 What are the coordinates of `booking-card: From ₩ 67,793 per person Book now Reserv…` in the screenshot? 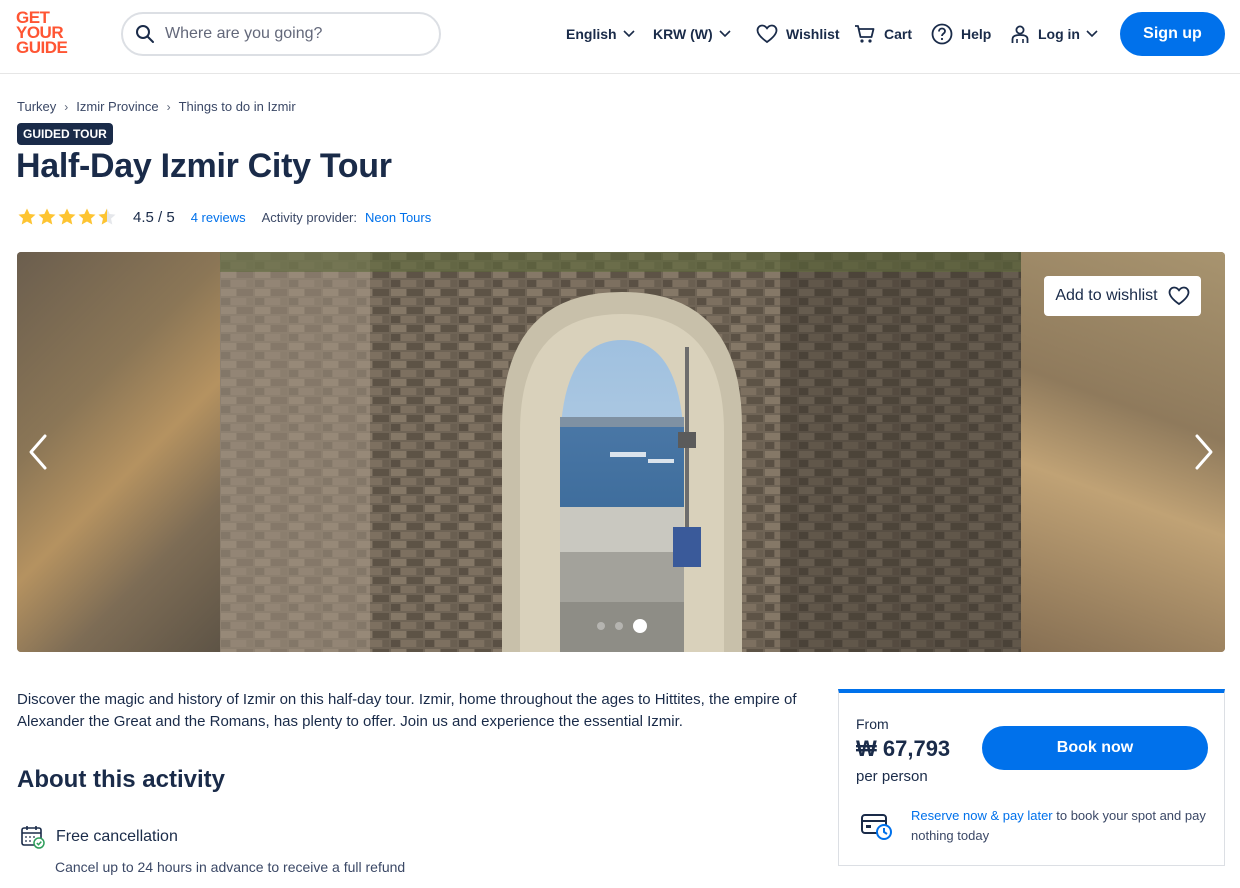 It's located at (1031, 777).